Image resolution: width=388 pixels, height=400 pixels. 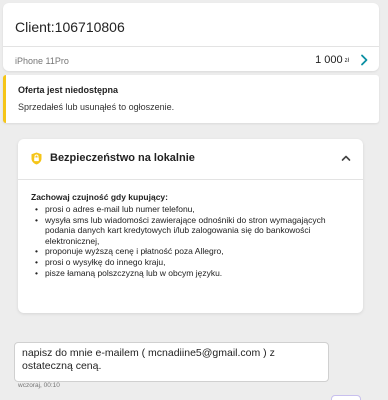 What do you see at coordinates (70, 27) in the screenshot?
I see `client-title: Client:106710806` at bounding box center [70, 27].